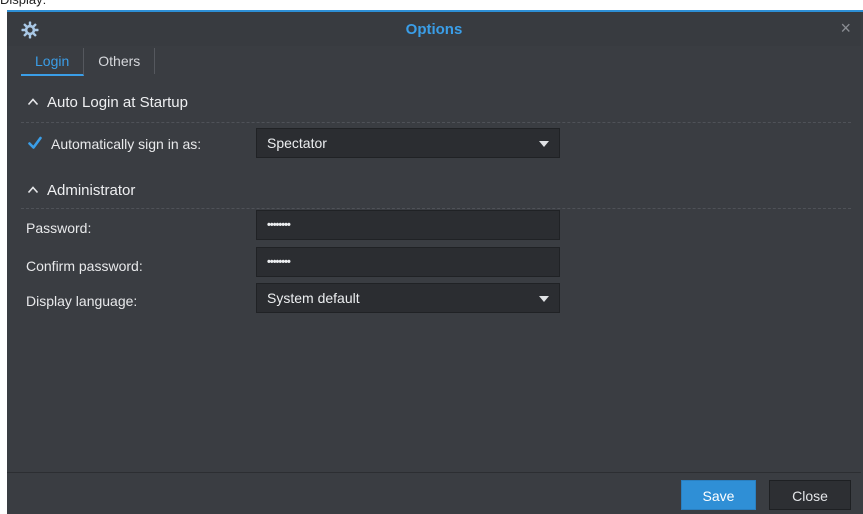 This screenshot has height=514, width=863. I want to click on sign-in-user-select: Spectator, so click(408, 143).